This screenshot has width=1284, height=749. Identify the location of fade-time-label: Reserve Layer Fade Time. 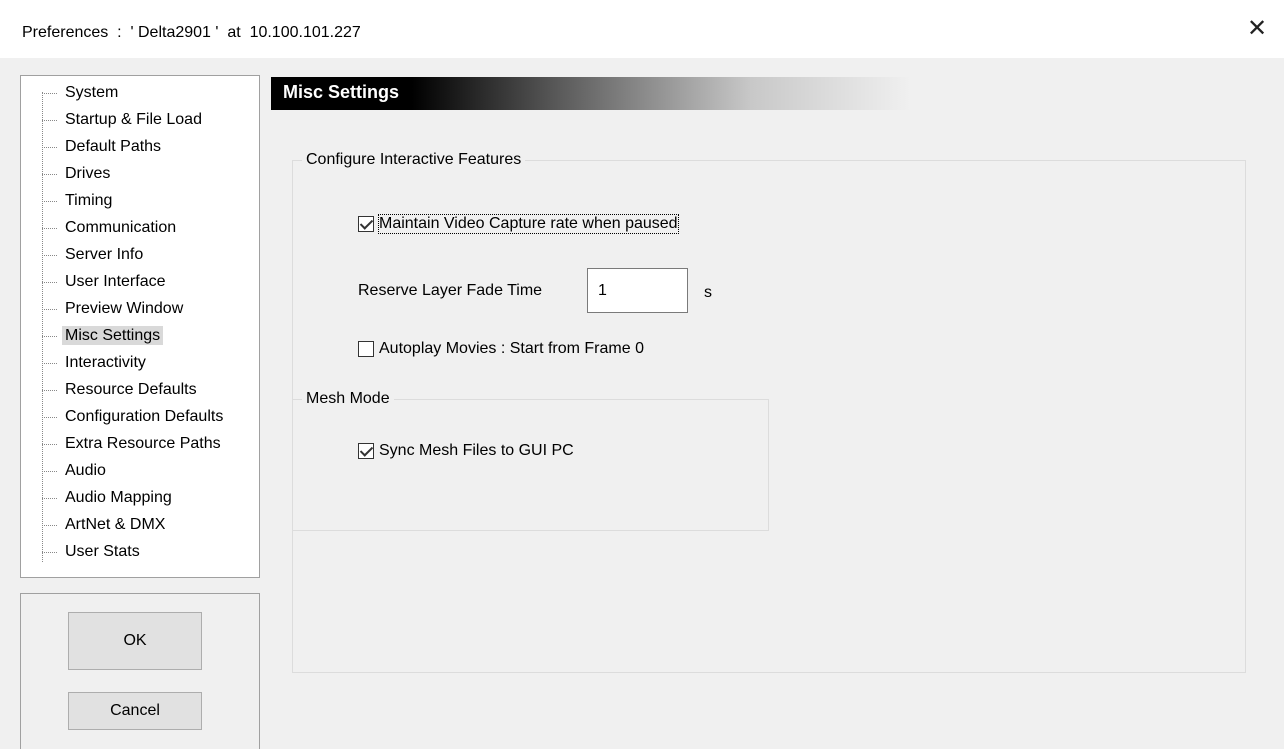
(450, 290).